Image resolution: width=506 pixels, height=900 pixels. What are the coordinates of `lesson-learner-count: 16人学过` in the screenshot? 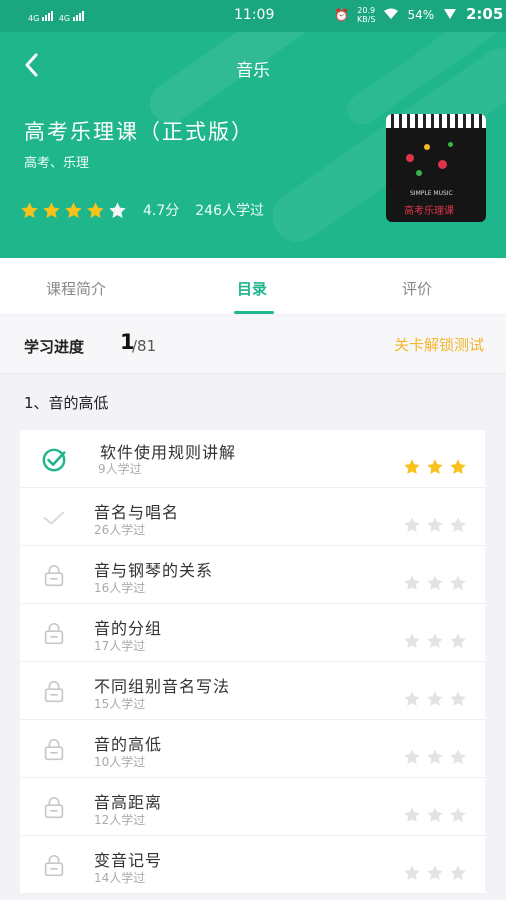 It's located at (120, 588).